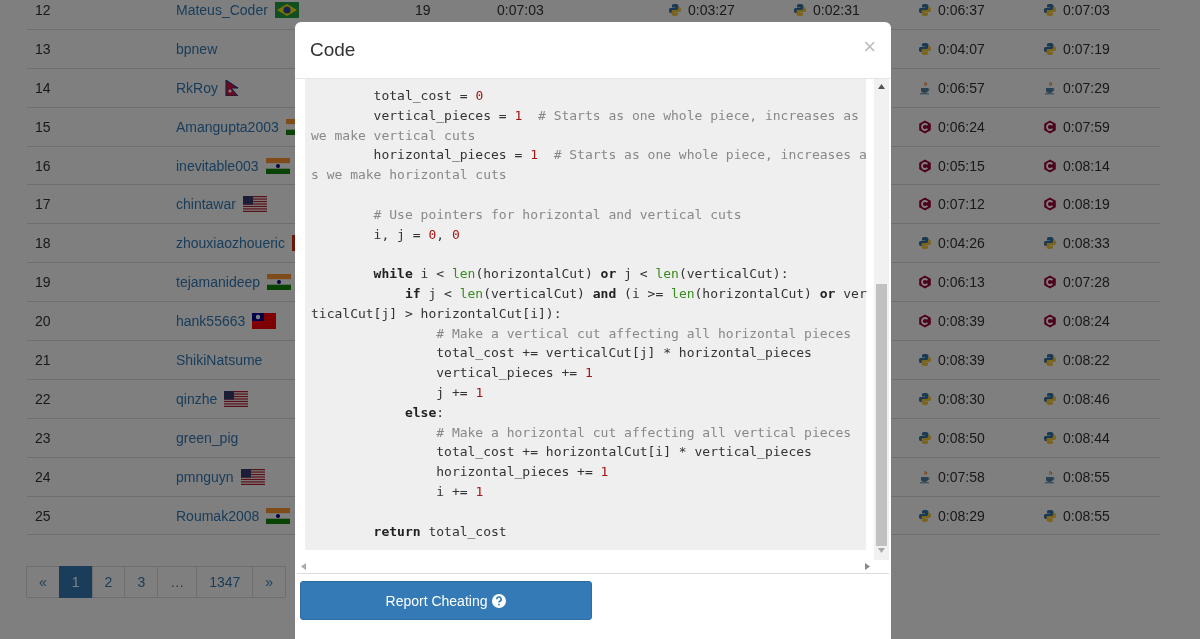 Image resolution: width=1200 pixels, height=639 pixels. What do you see at coordinates (1086, 321) in the screenshot?
I see `solve-time: 0:08:24` at bounding box center [1086, 321].